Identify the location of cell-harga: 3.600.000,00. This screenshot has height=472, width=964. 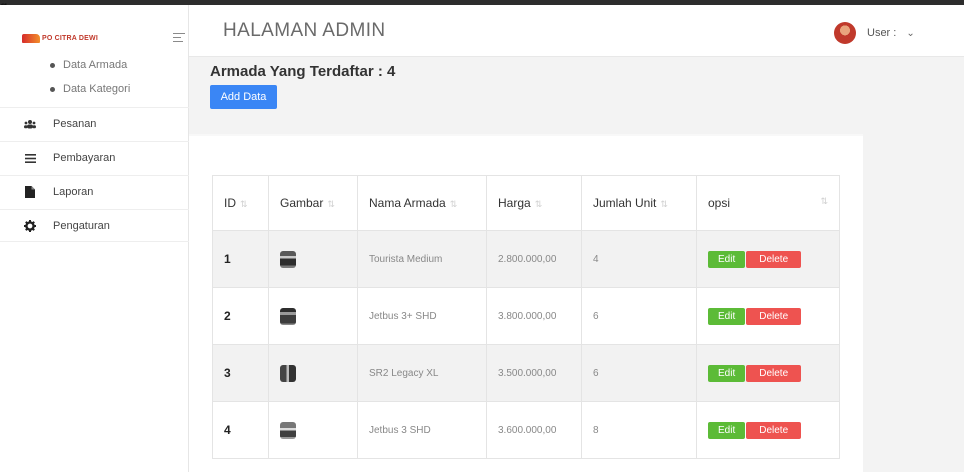
(534, 430).